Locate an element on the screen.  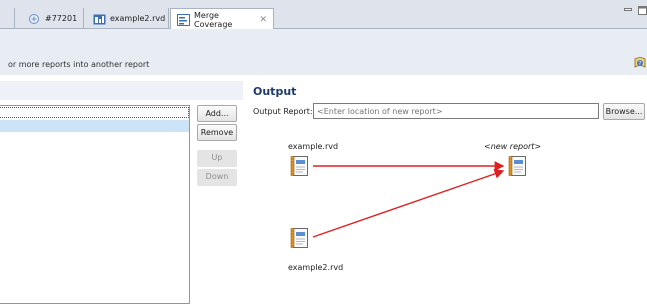
editor-tab-bar: #77201 example2.rvd Merge Coverage ✕ is located at coordinates (323, 15).